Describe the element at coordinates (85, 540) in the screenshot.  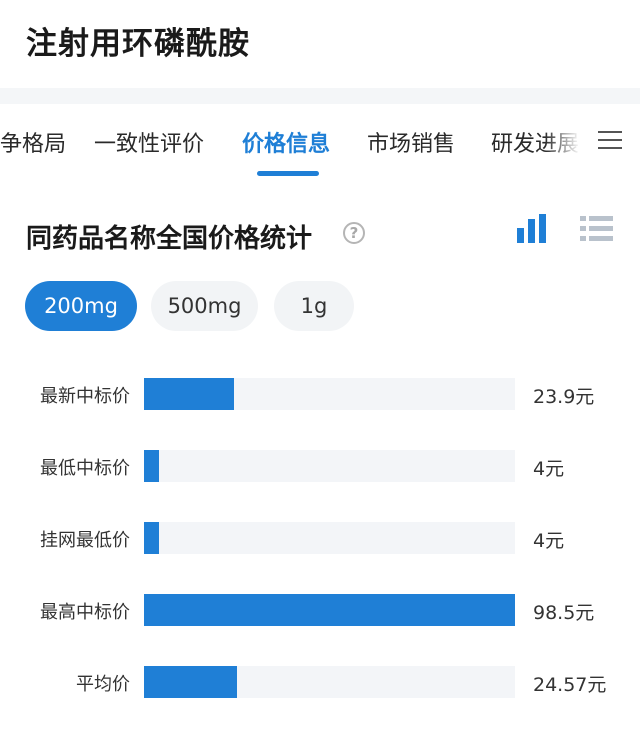
I see `bar-label: 挂网最低价` at that location.